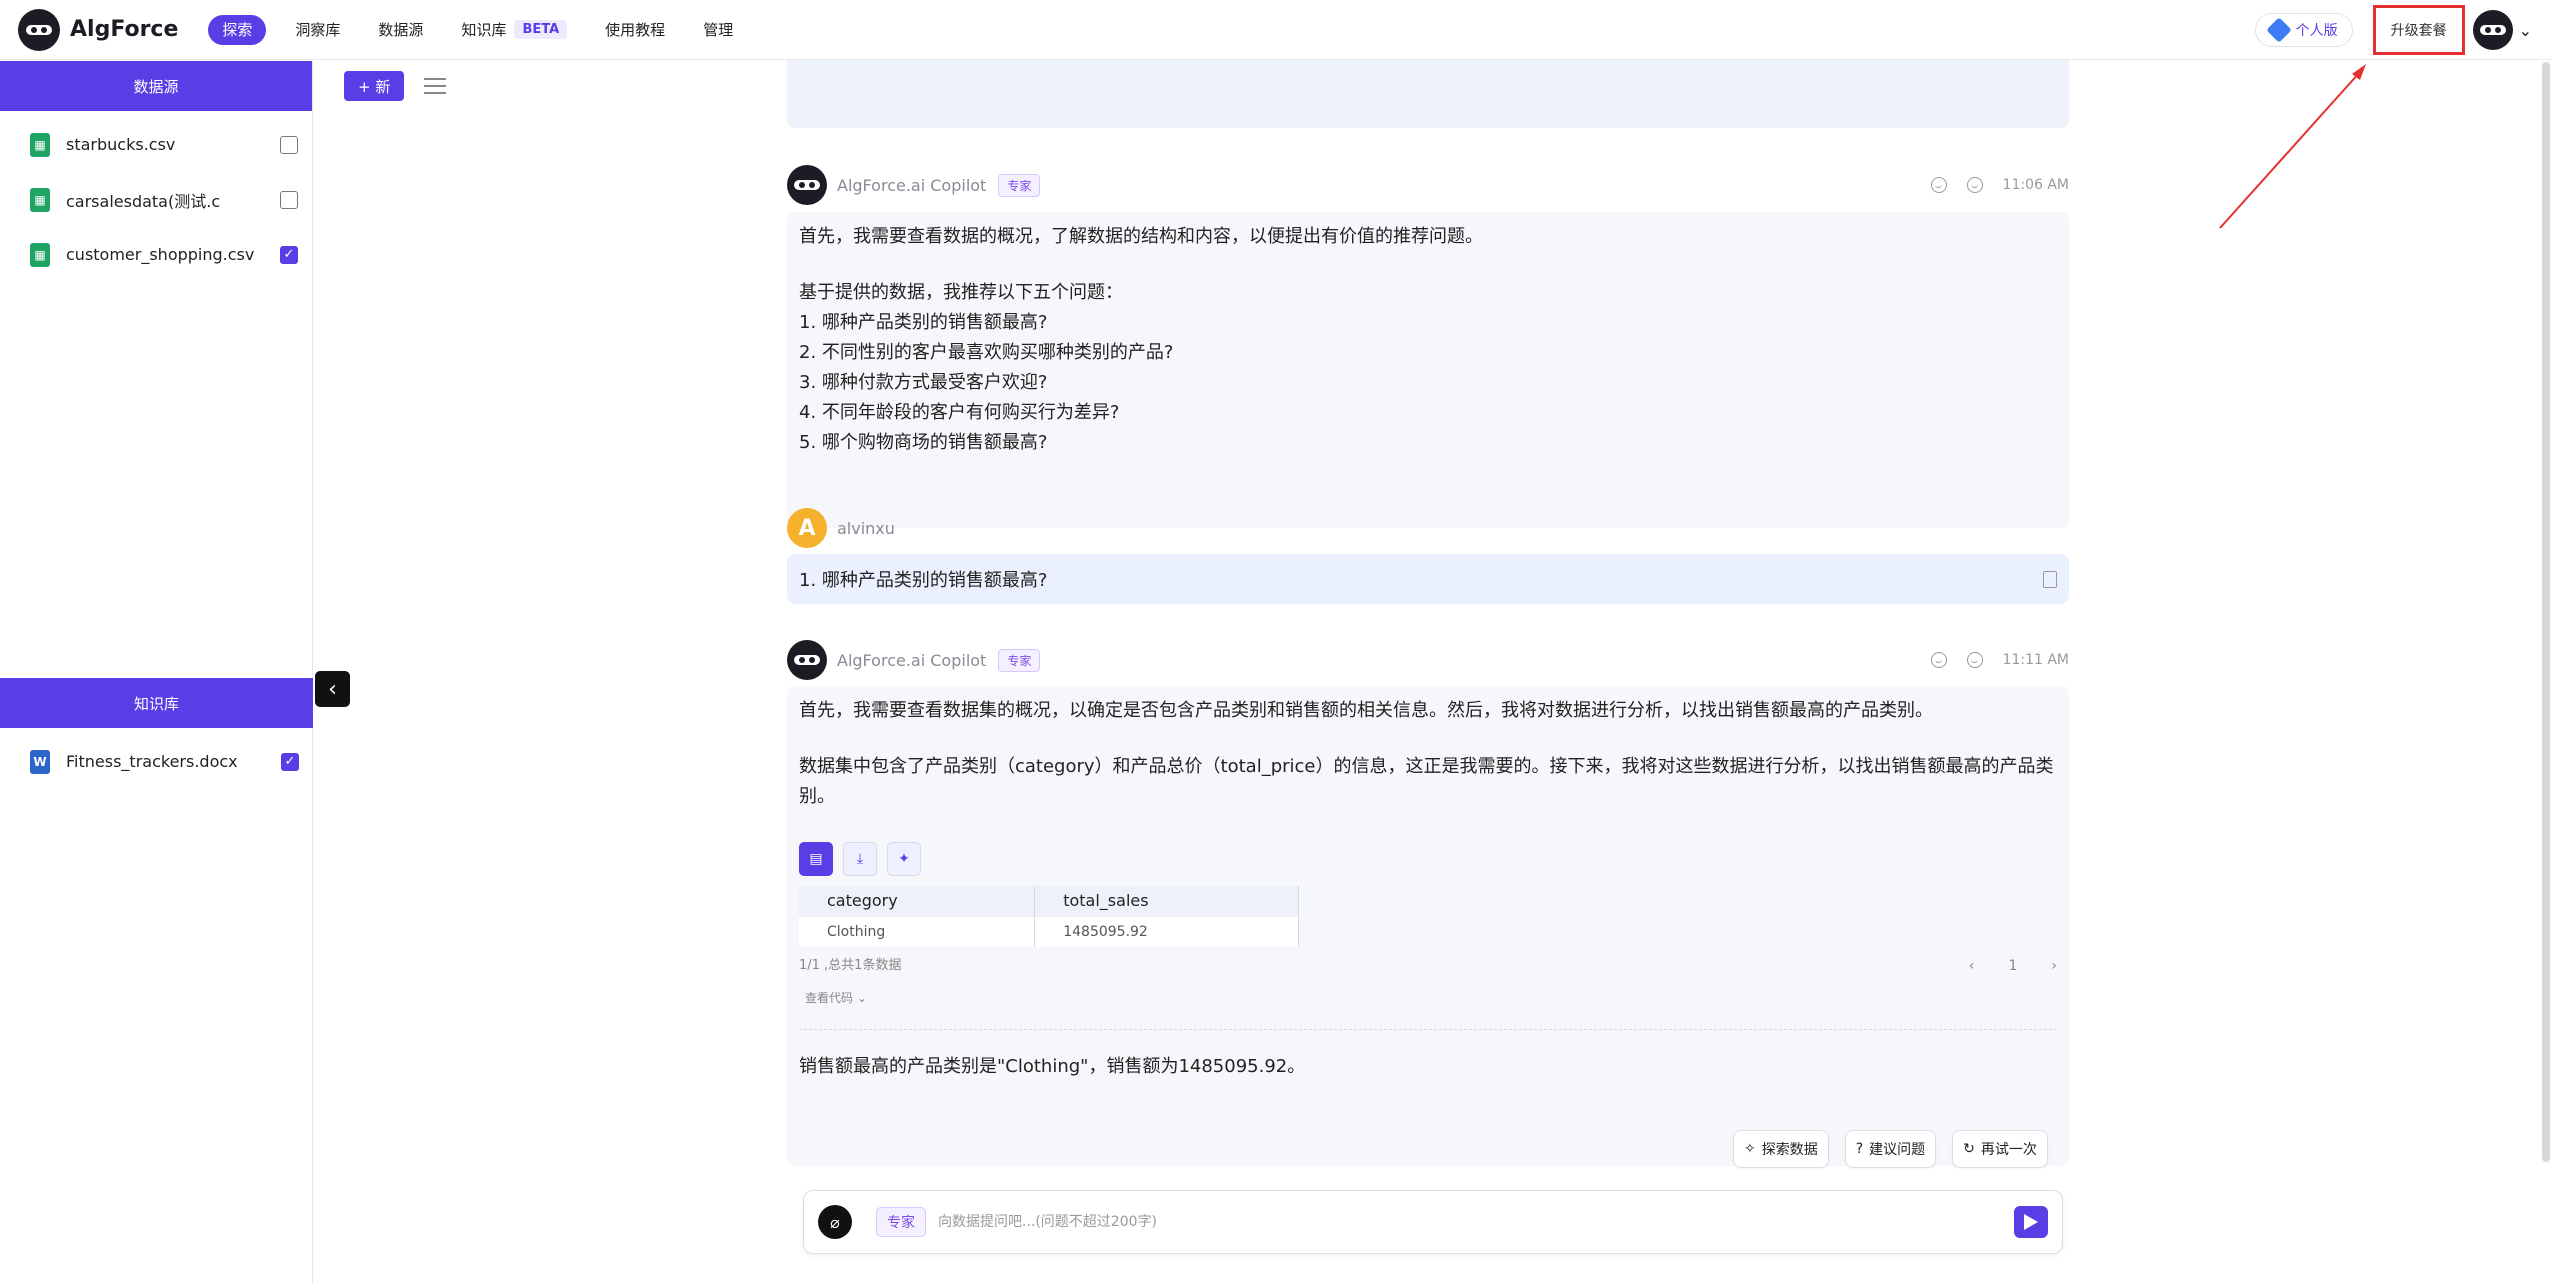 This screenshot has height=1284, width=2552. Describe the element at coordinates (961, 292) in the screenshot. I see `message-text: 基于提供的数据，我推荐以下五个问题：` at that location.